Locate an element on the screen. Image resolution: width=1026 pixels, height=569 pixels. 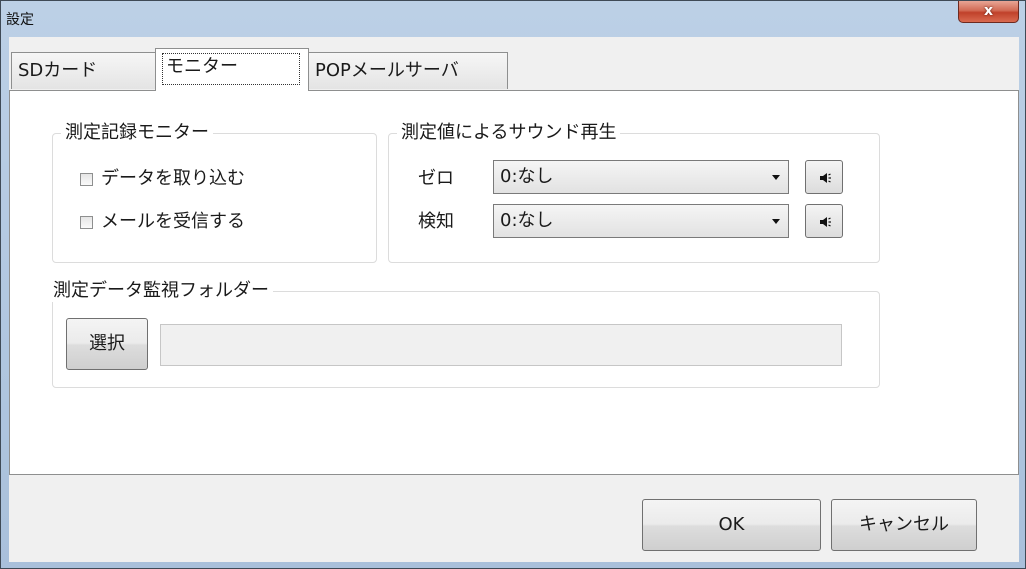
detect-play-button is located at coordinates (824, 221).